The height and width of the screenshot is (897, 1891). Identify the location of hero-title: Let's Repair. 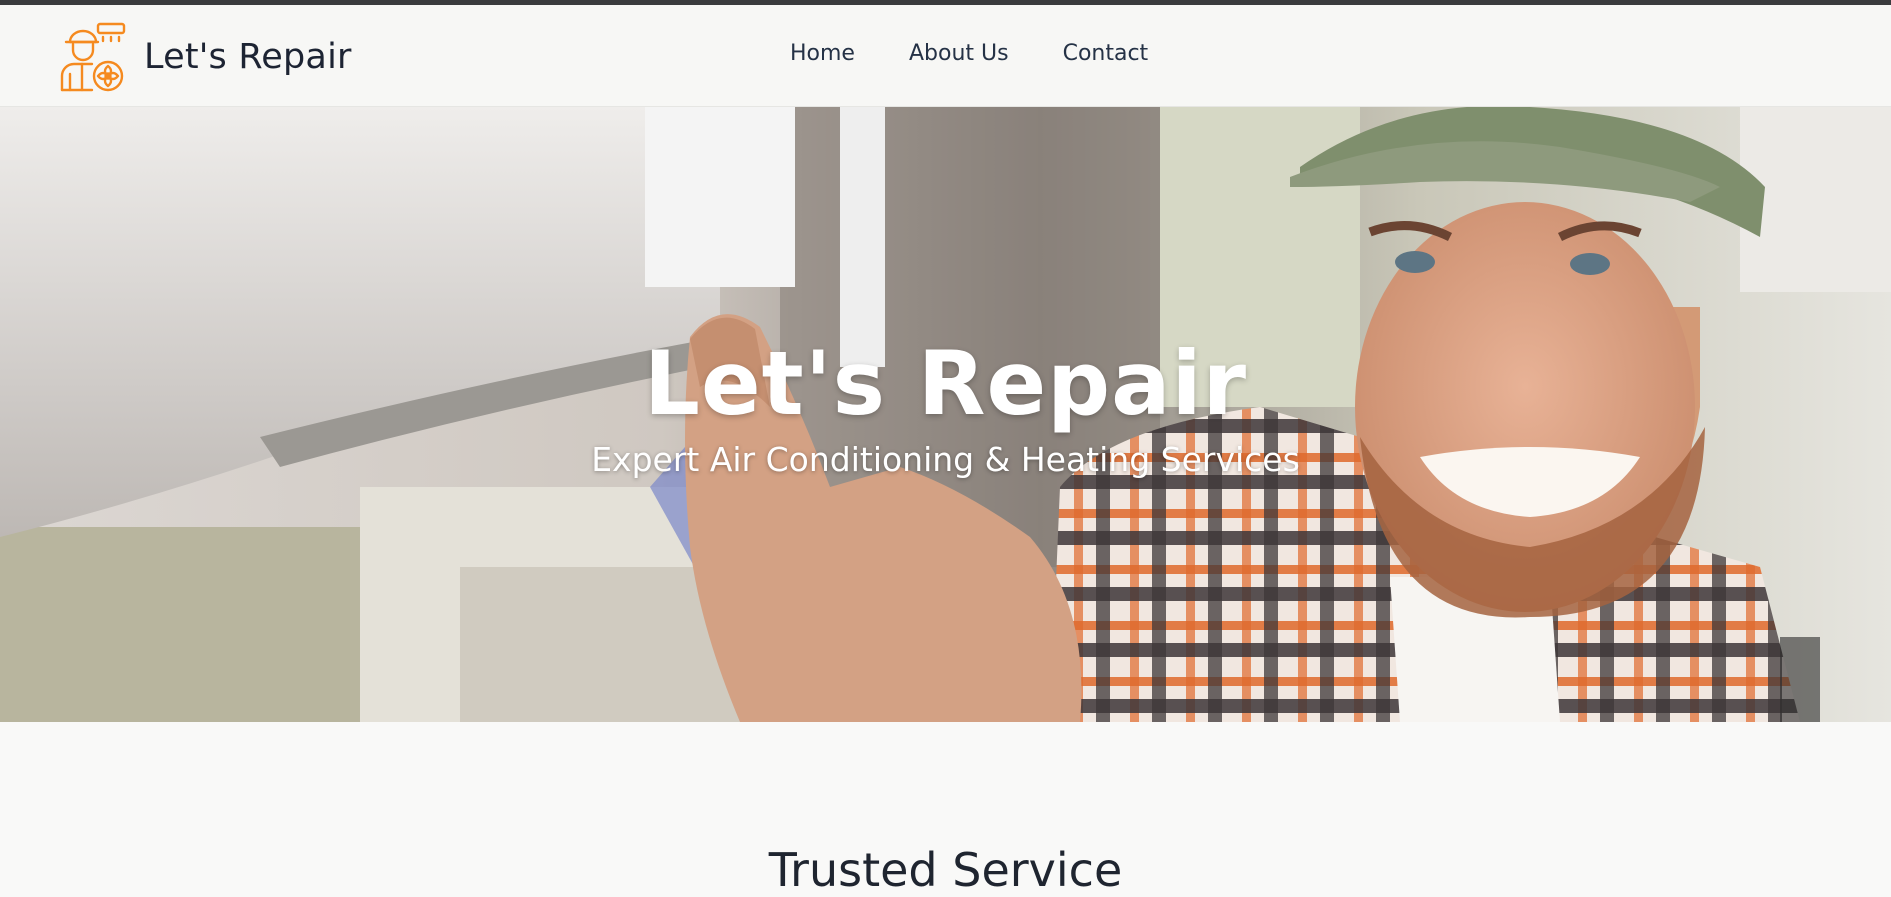
(945, 383).